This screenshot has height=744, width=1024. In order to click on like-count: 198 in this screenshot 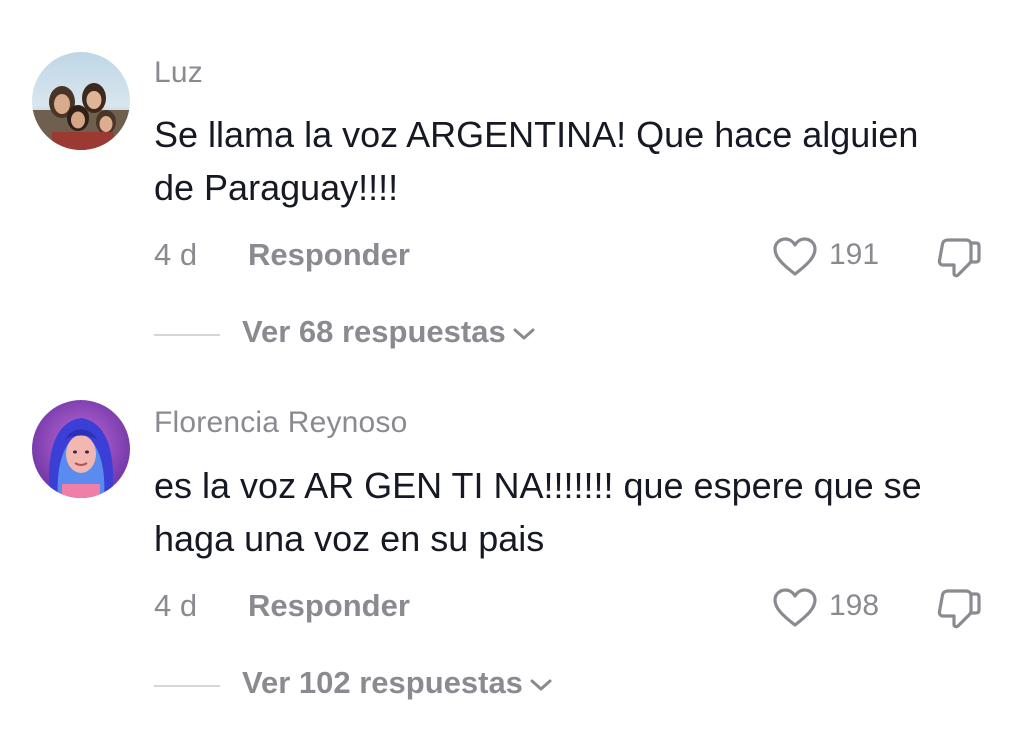, I will do `click(854, 605)`.